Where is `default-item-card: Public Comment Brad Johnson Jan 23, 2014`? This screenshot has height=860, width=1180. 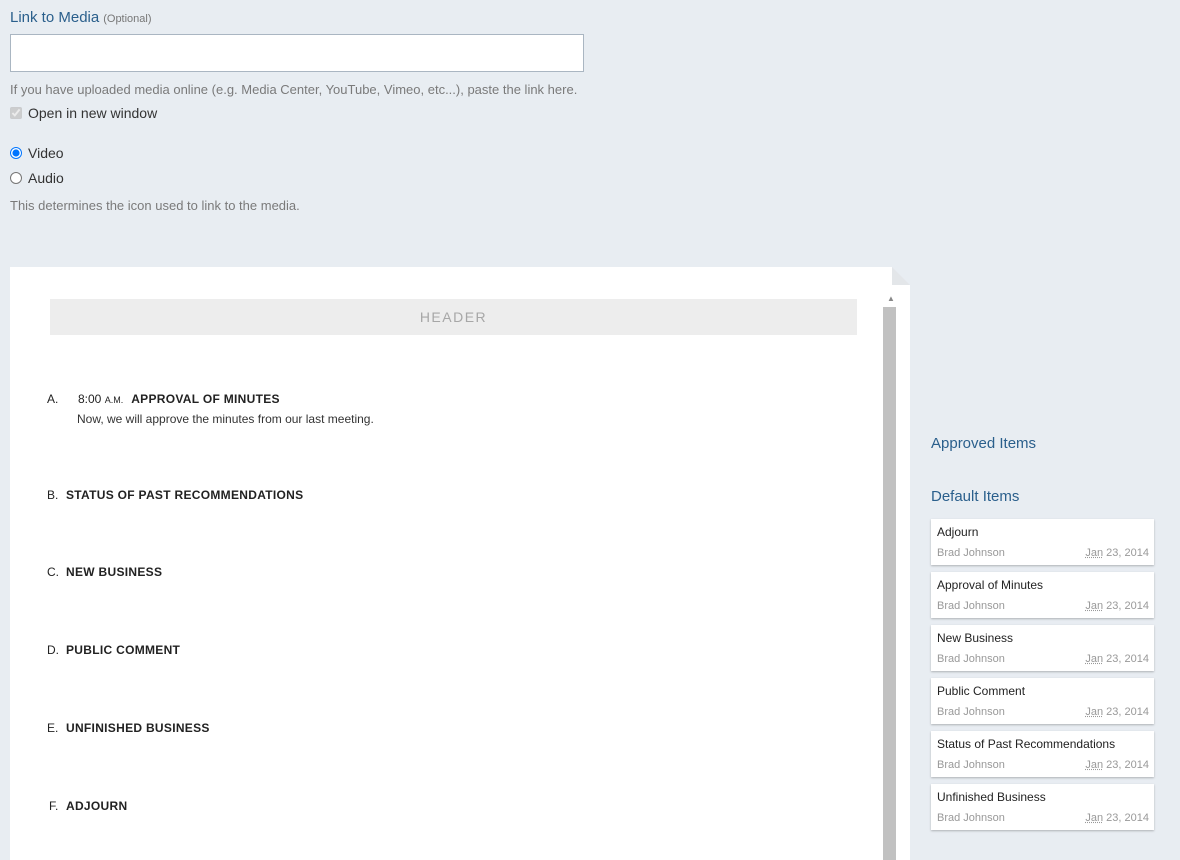 default-item-card: Public Comment Brad Johnson Jan 23, 2014 is located at coordinates (1042, 701).